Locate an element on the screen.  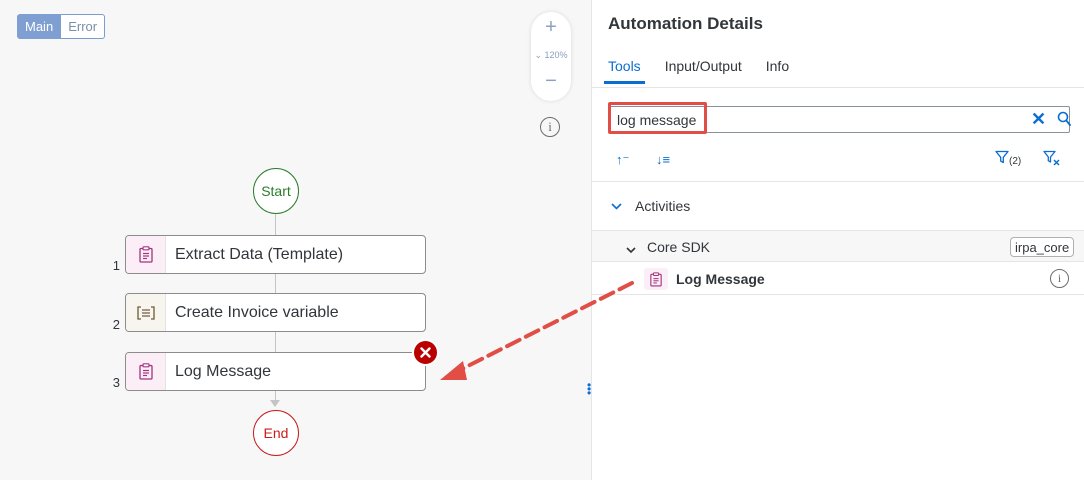
close-icon: ✕ is located at coordinates (1038, 119).